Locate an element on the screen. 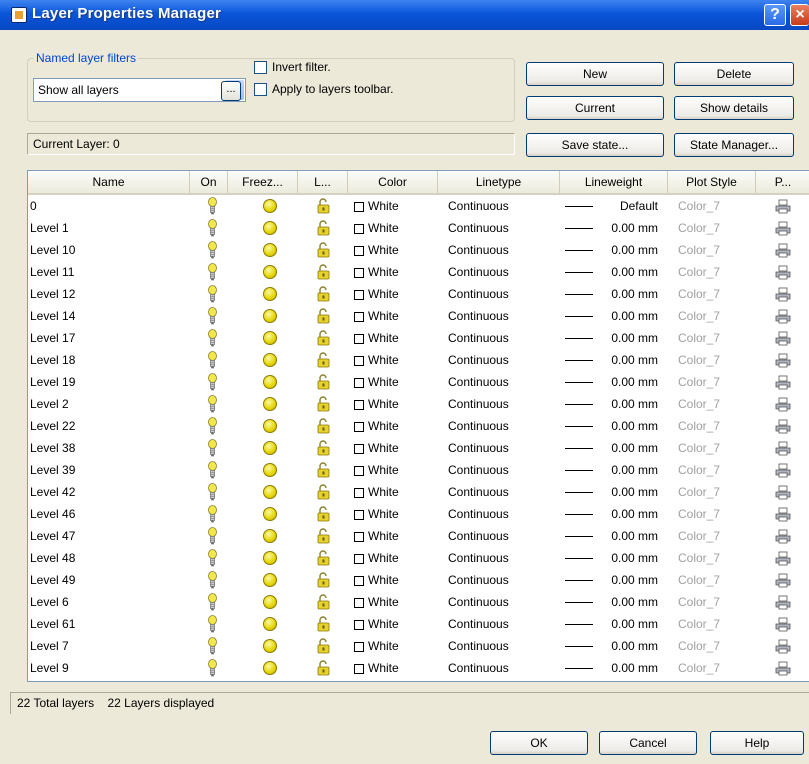  ok-button: OK is located at coordinates (539, 743).